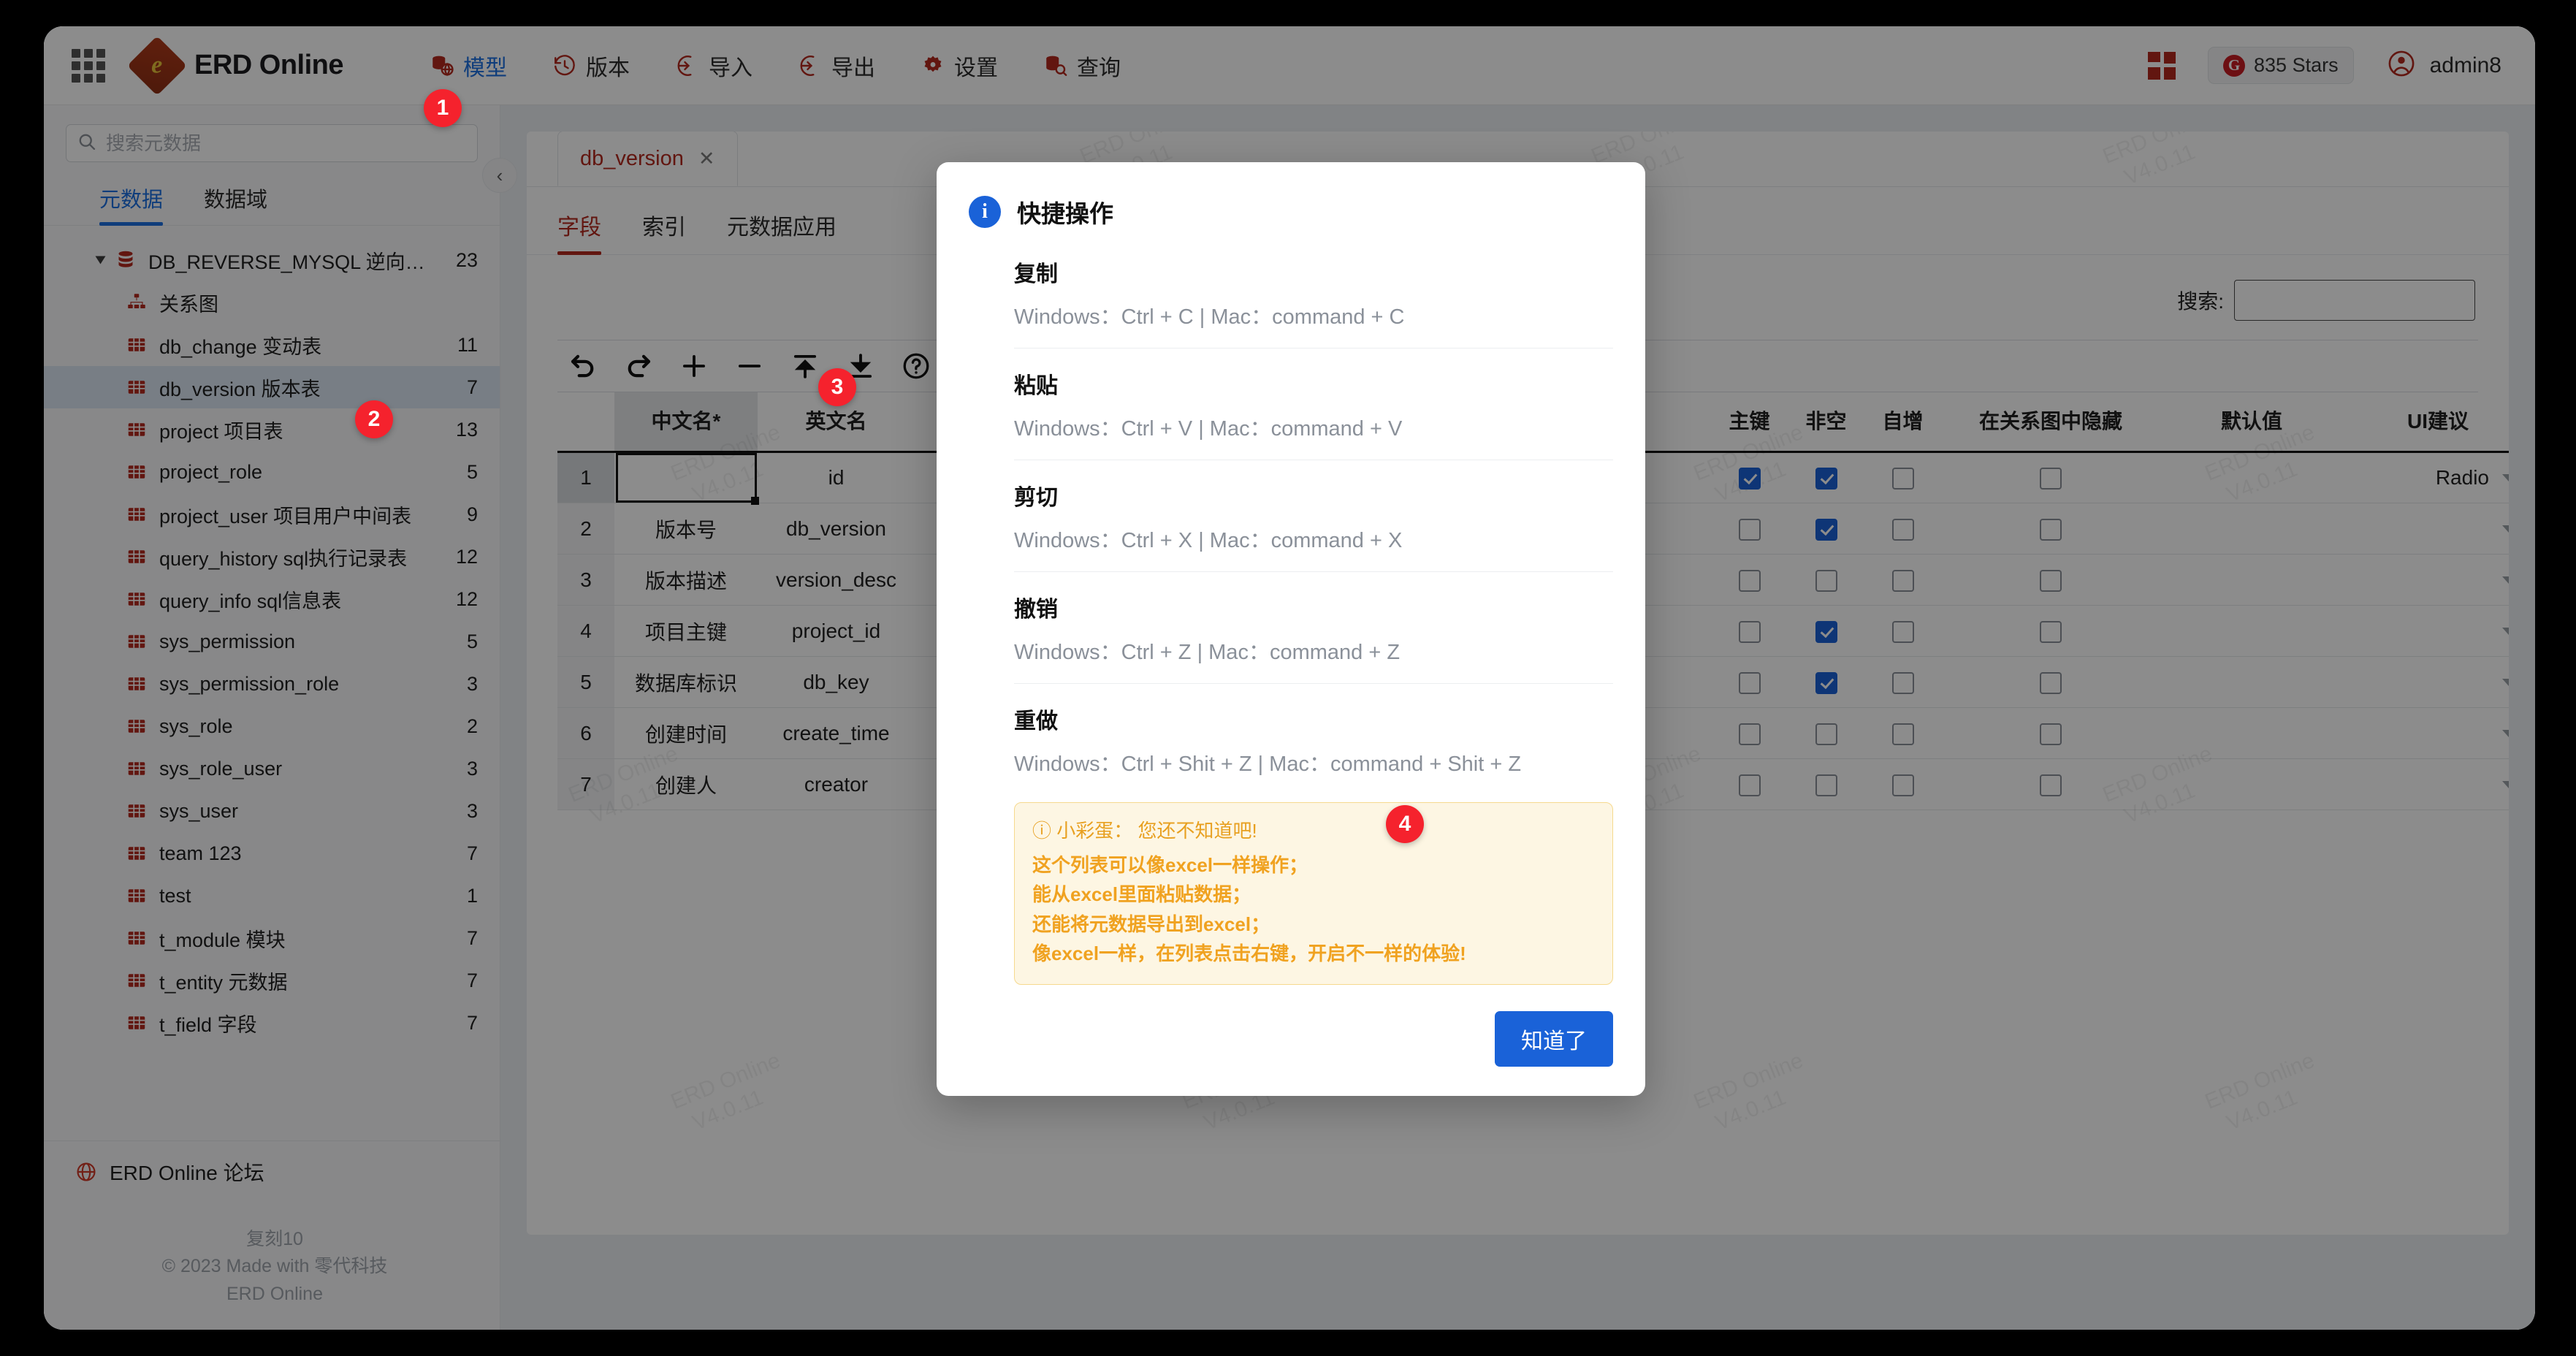  I want to click on en-name-cell: id, so click(836, 477).